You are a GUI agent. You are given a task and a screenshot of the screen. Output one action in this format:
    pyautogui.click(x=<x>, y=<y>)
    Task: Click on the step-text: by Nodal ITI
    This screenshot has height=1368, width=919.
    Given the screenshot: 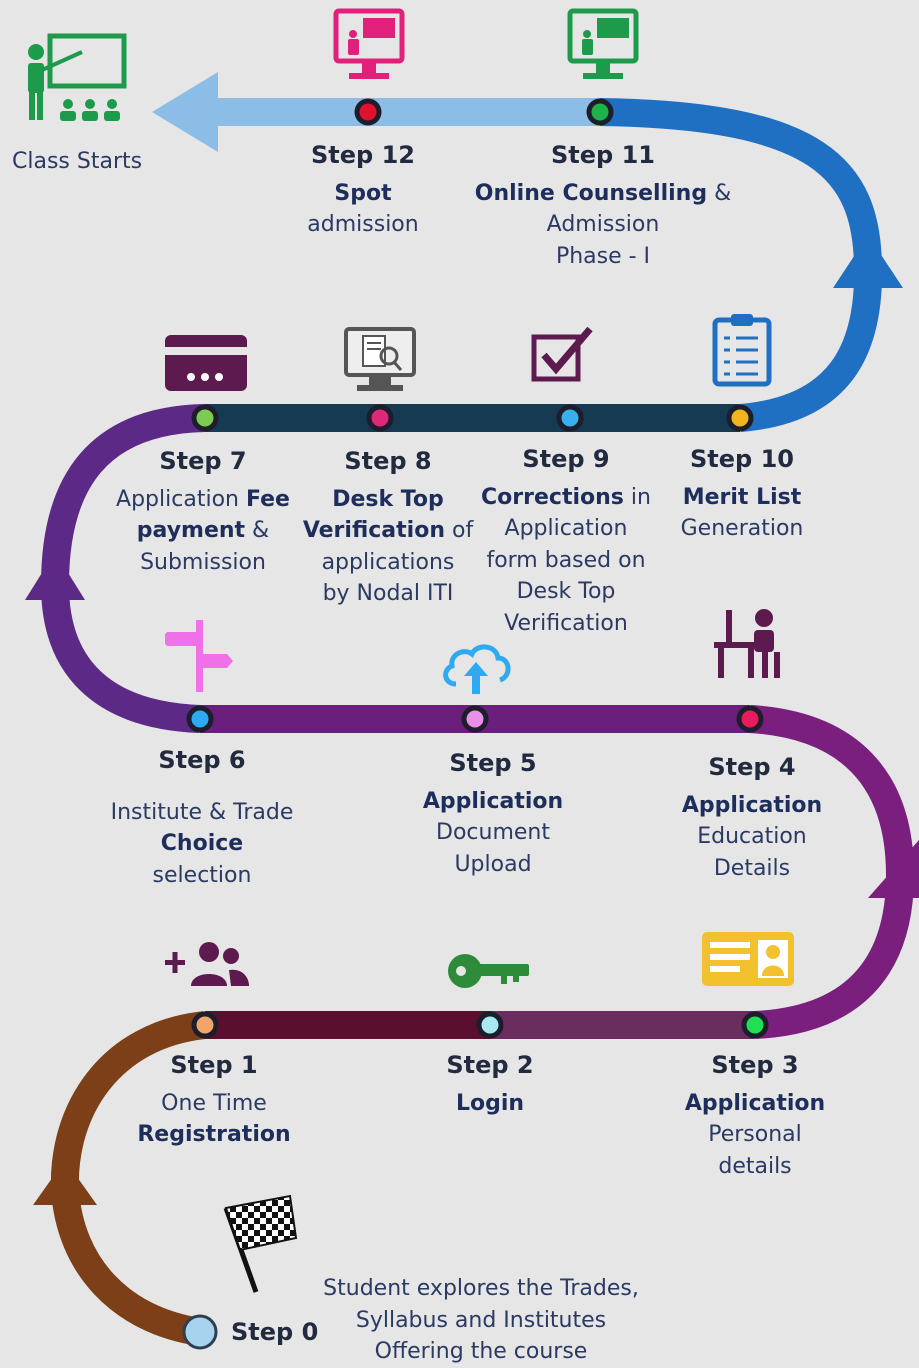 What is the action you would take?
    pyautogui.click(x=388, y=593)
    